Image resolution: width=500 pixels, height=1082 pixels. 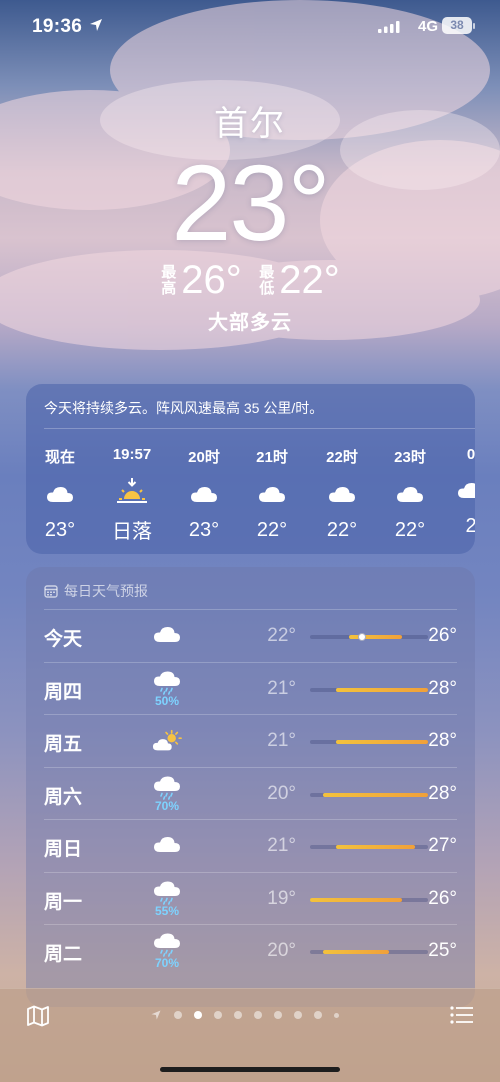 I want to click on daily-row: 周四 50% 21° 28°, so click(x=250, y=688).